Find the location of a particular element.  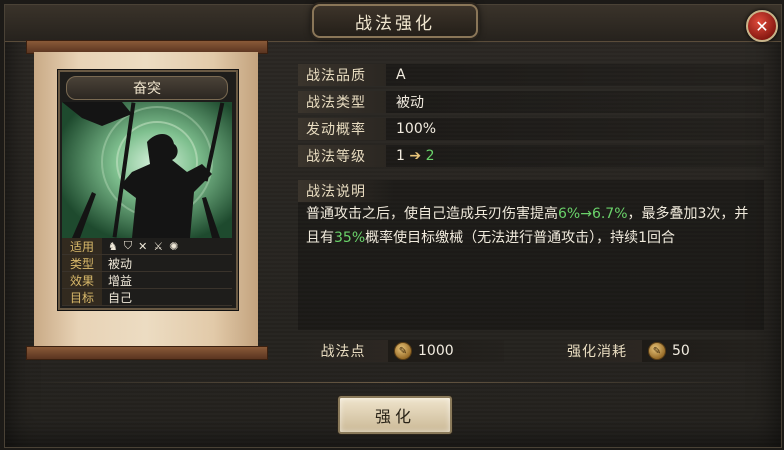

card-name: 奋突 is located at coordinates (147, 88).